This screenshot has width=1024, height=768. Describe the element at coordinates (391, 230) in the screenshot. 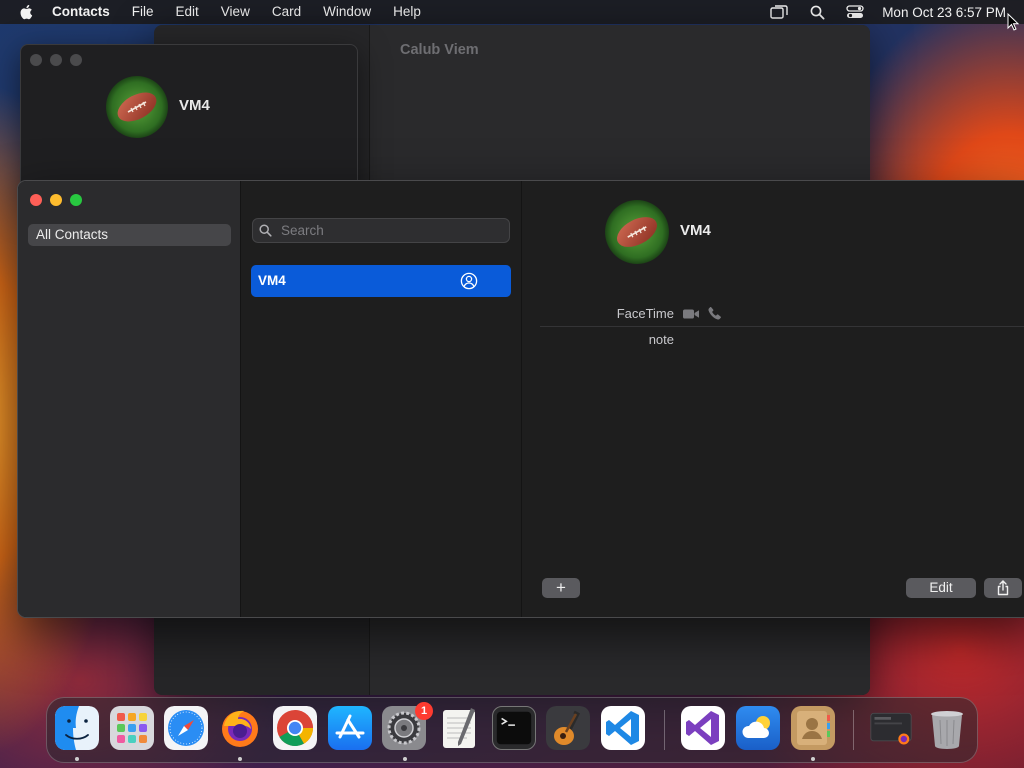

I see `search-input` at that location.